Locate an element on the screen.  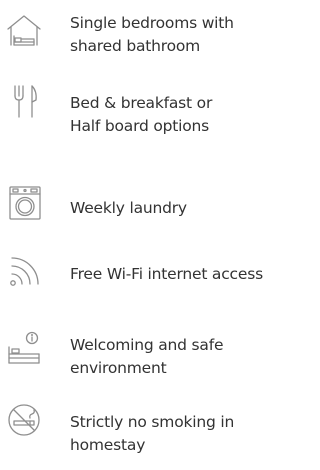
amenity-label-line-1: Free Wi-Fi internet access is located at coordinates (166, 274).